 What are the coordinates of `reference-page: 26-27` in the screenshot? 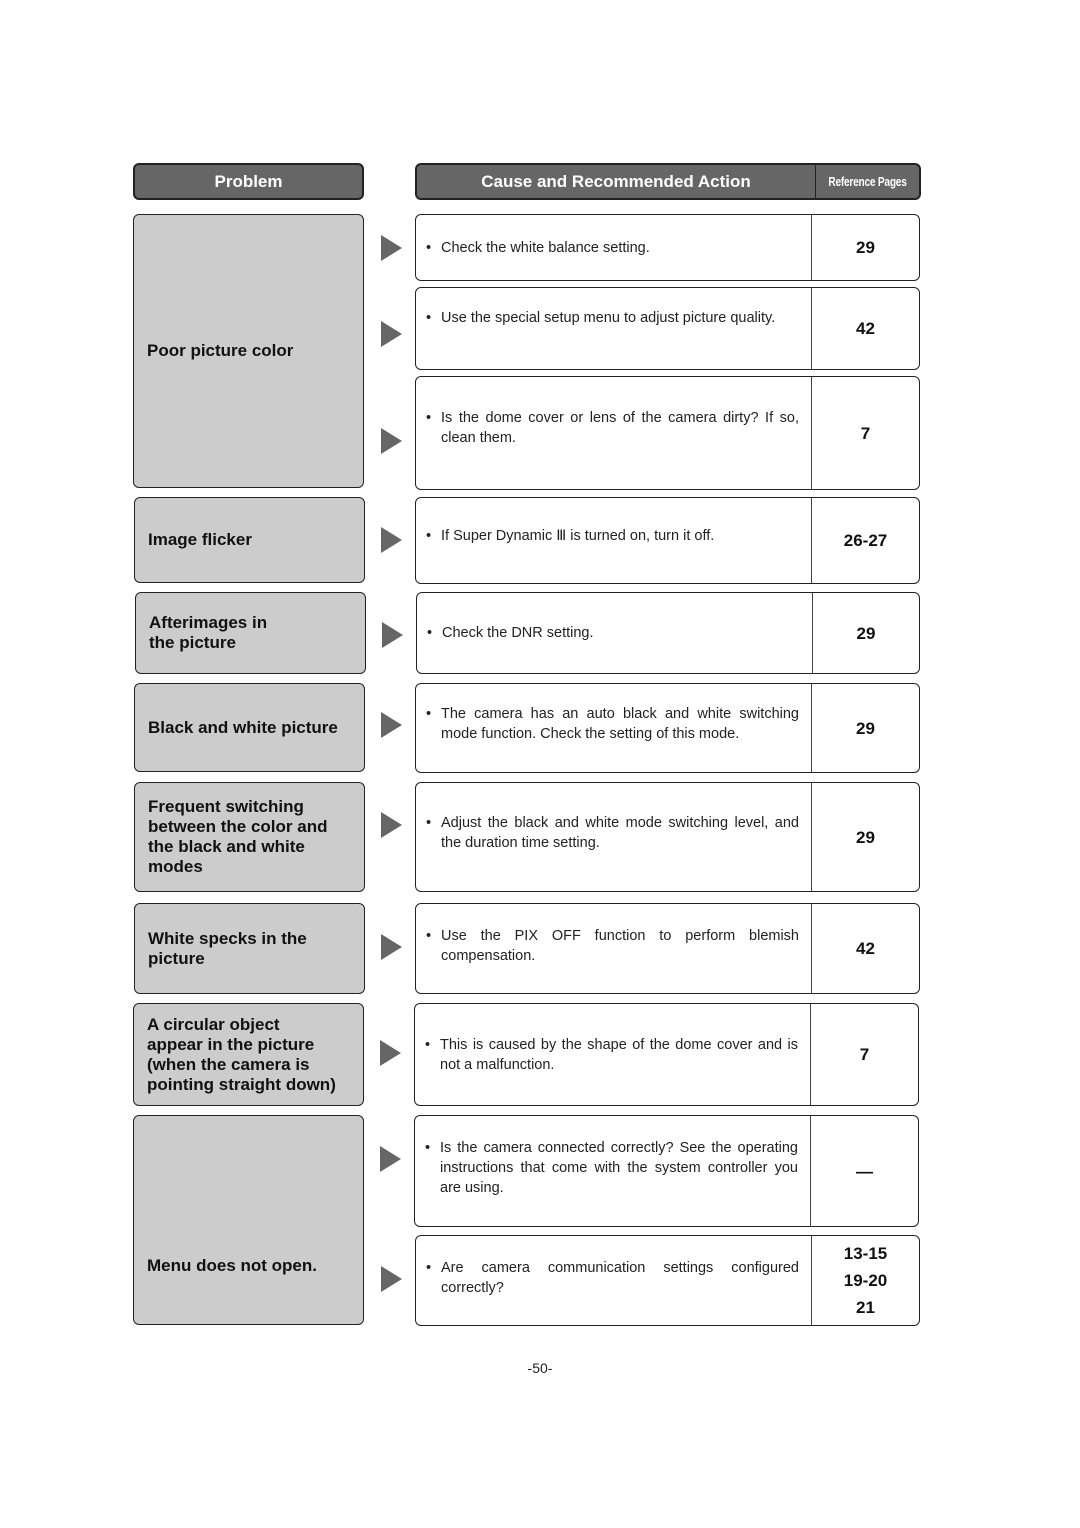 It's located at (865, 540).